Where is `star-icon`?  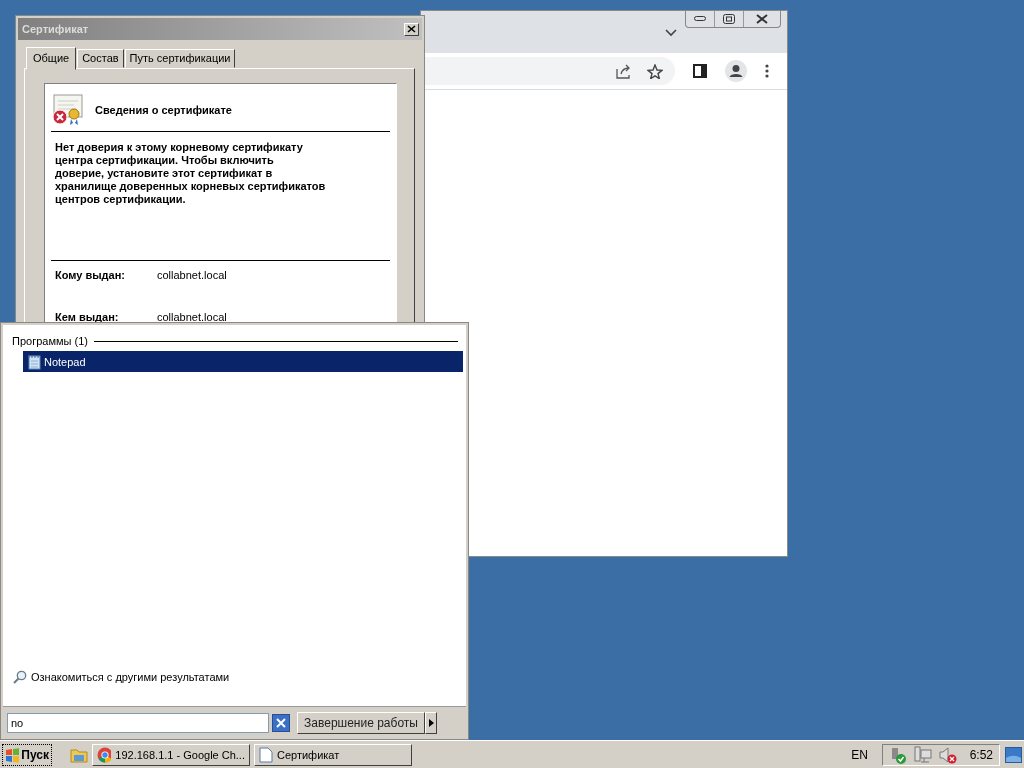 star-icon is located at coordinates (655, 71).